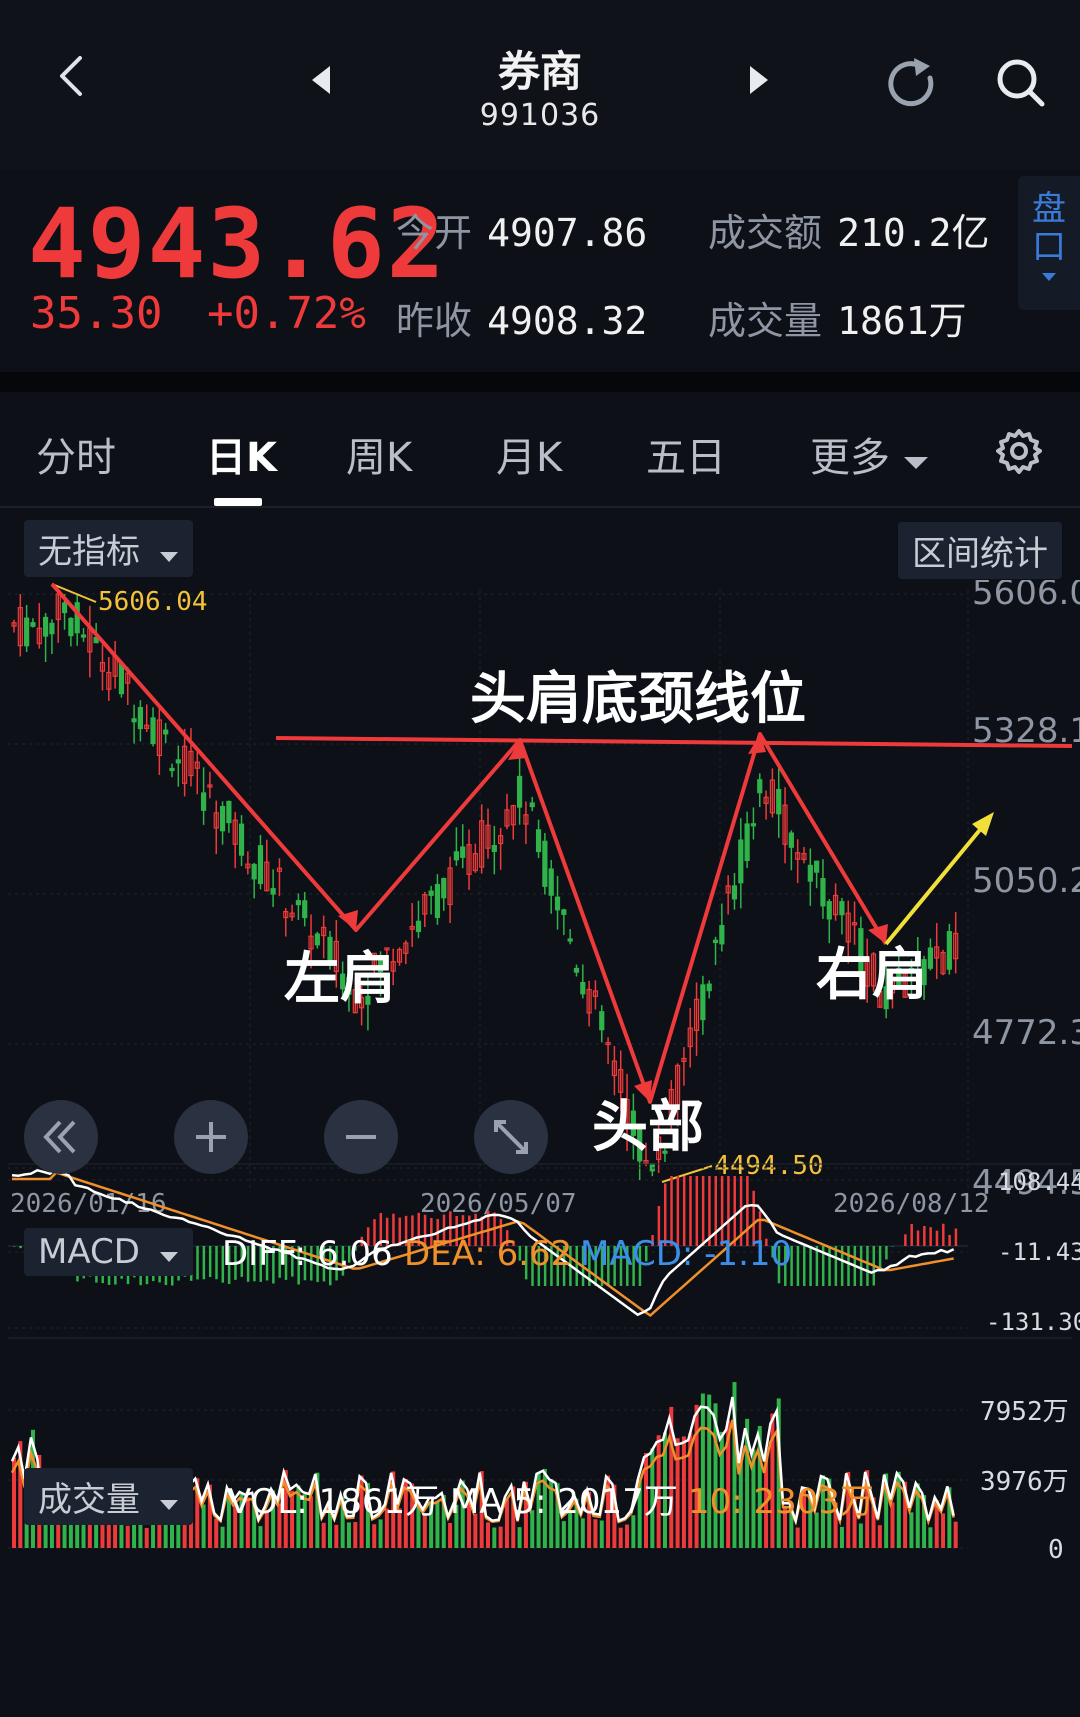  Describe the element at coordinates (539, 71) in the screenshot. I see `page-title: 券商` at that location.